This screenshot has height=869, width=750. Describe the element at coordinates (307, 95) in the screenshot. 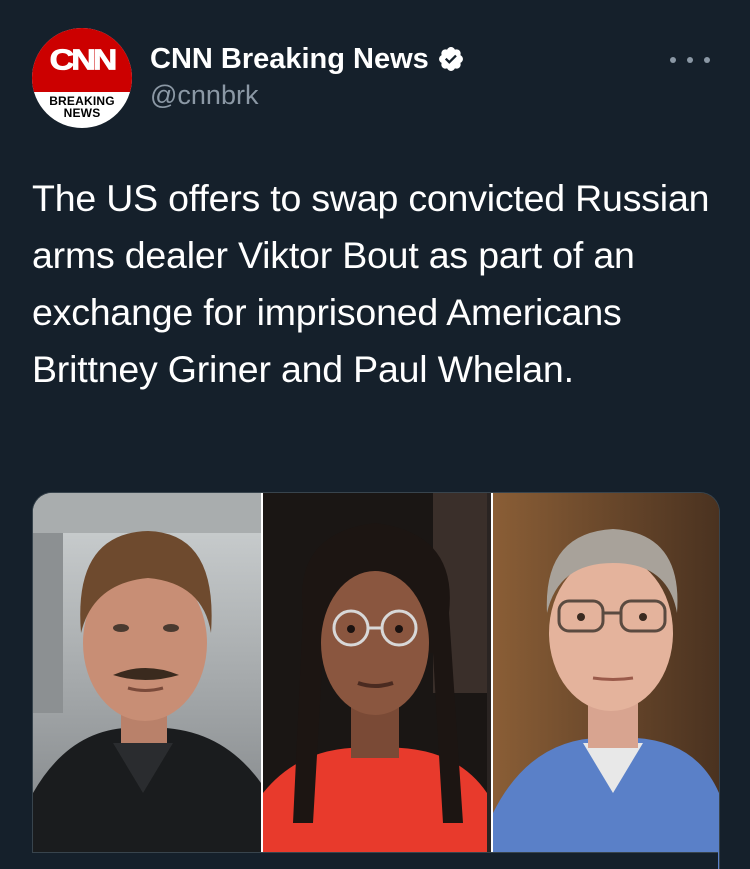

I see `account-handle: @cnnbrk` at that location.